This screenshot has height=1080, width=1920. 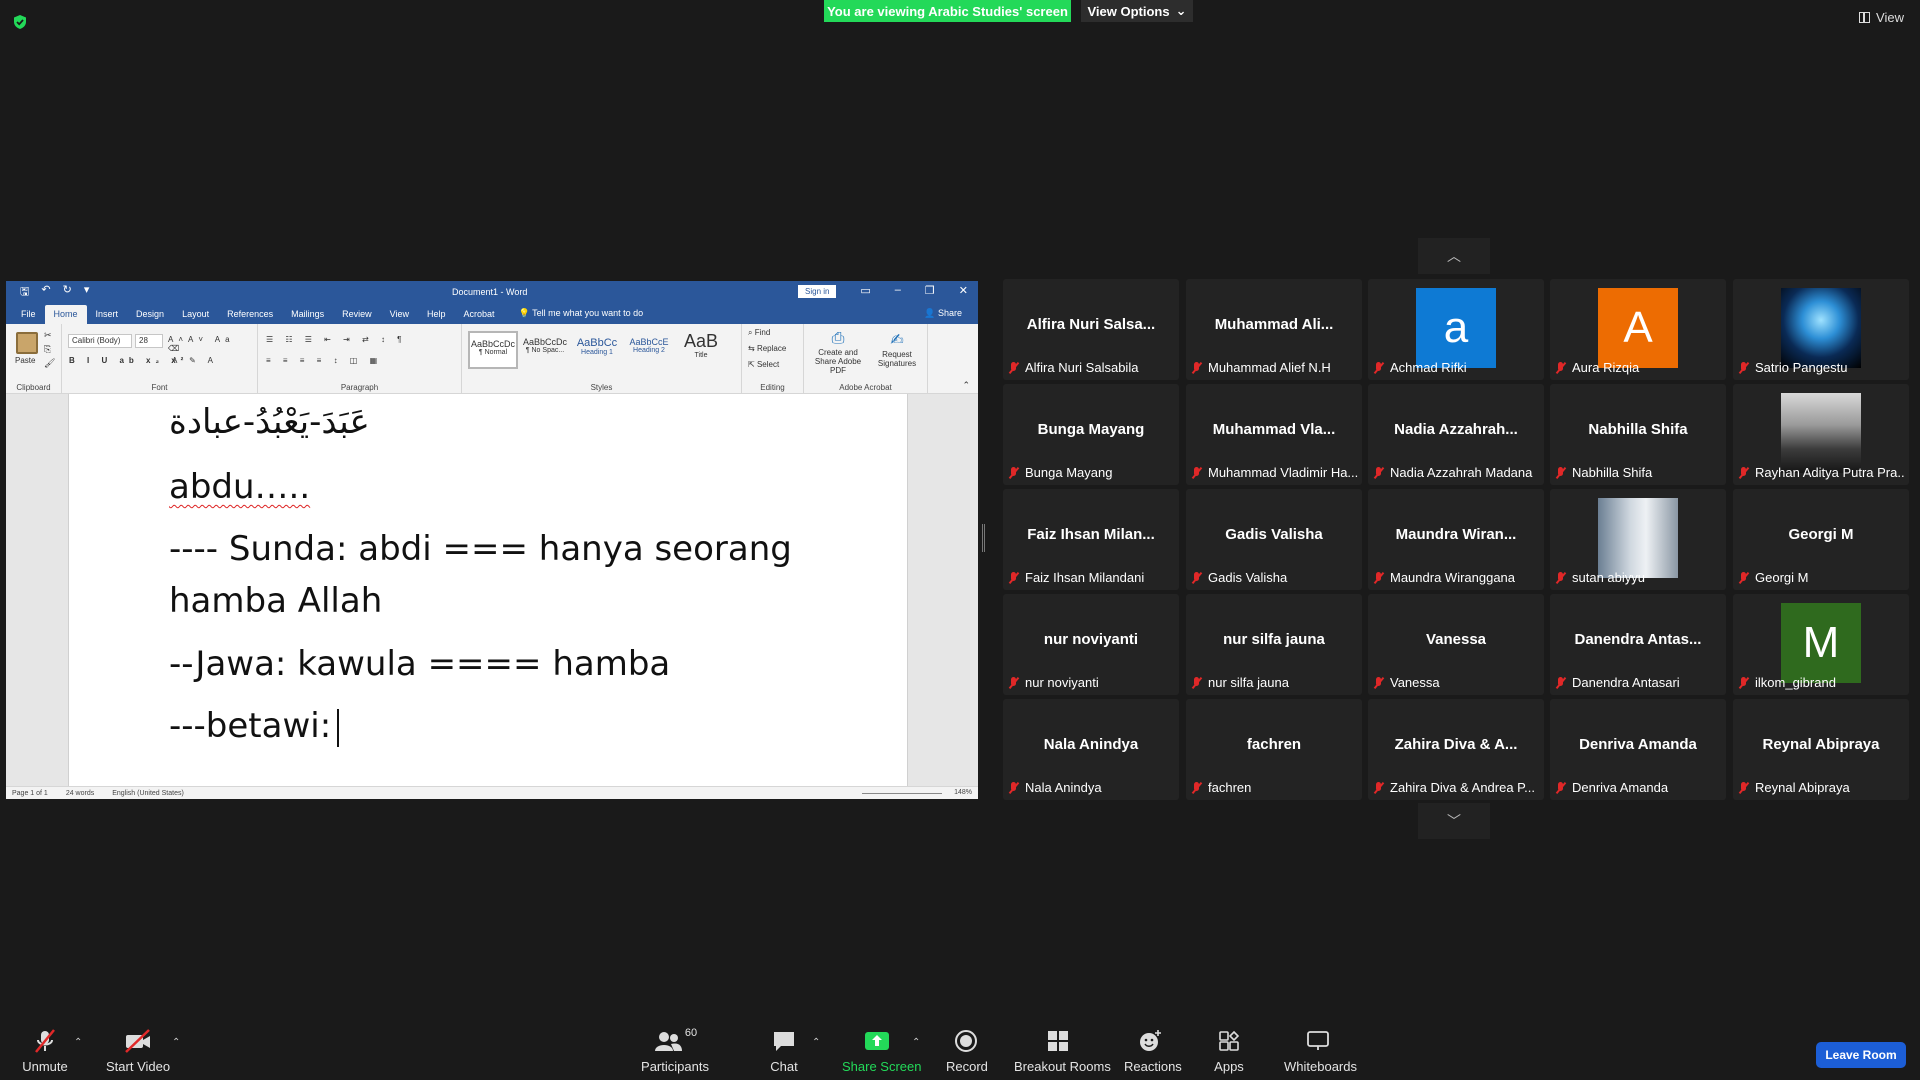 What do you see at coordinates (25, 360) in the screenshot?
I see `paste-button: Paste` at bounding box center [25, 360].